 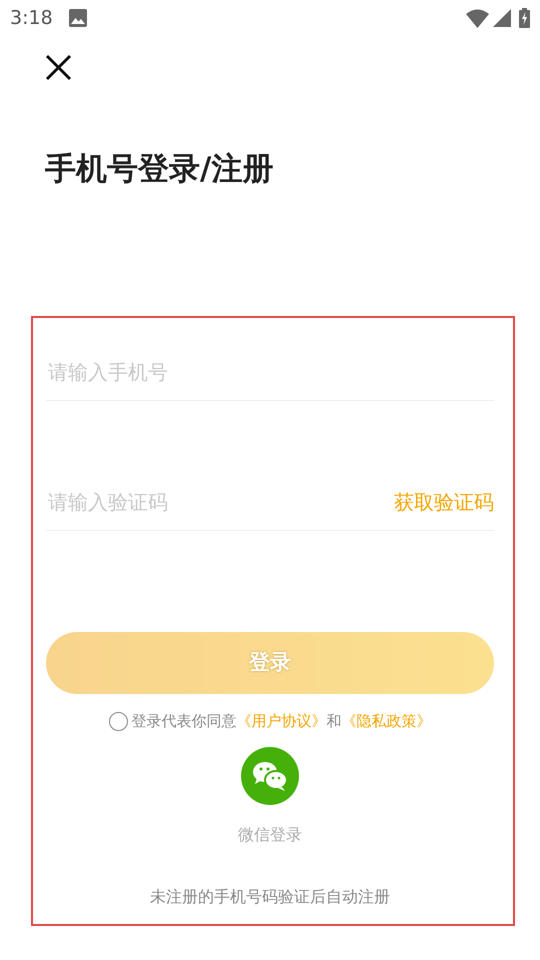 What do you see at coordinates (31, 18) in the screenshot?
I see `status-time: 3:18` at bounding box center [31, 18].